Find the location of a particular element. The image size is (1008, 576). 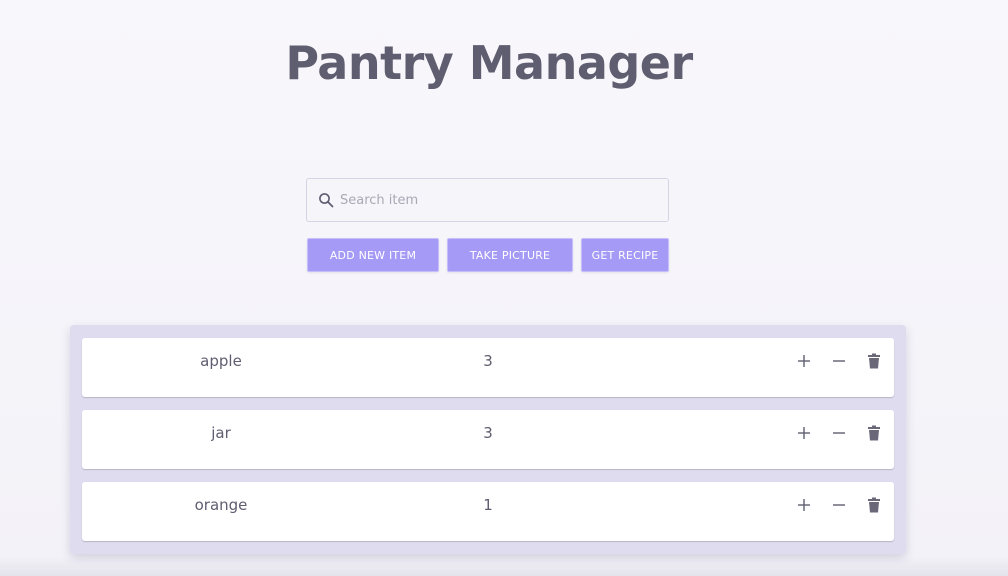

action-bar: ADD NEW ITEM TAKE PICTURE GET RECIPE is located at coordinates (488, 255).